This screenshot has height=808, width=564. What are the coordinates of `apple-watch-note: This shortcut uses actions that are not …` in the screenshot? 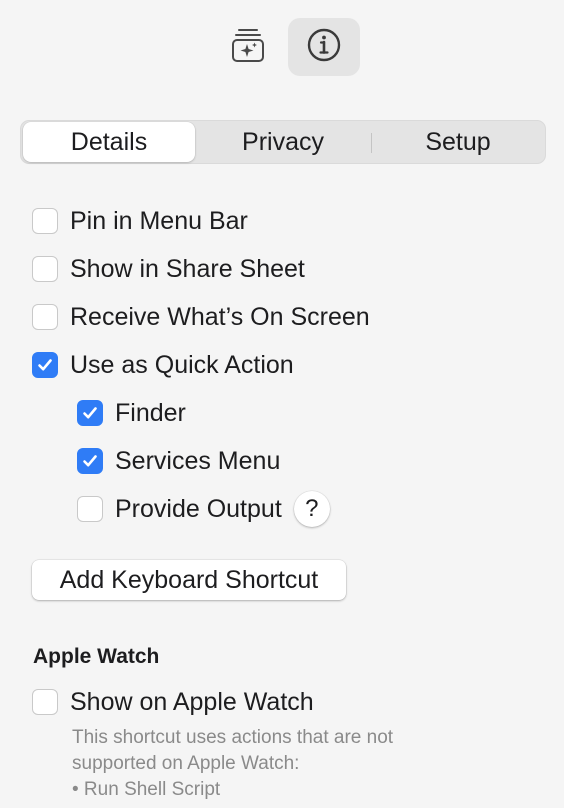 It's located at (307, 764).